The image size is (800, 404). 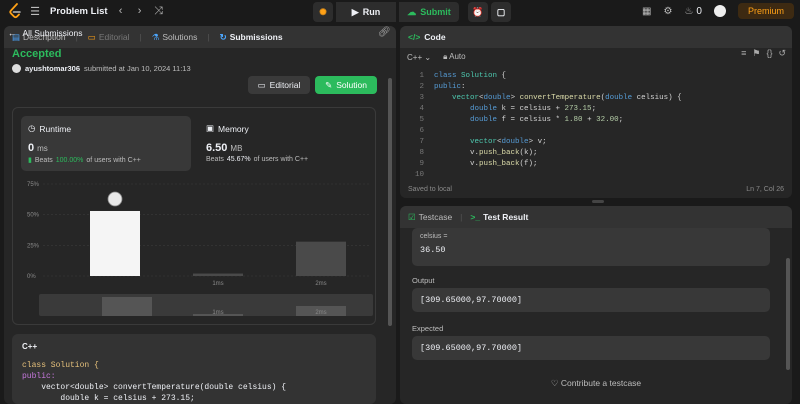 I want to click on y-tick-label: 0%, so click(x=31, y=277).